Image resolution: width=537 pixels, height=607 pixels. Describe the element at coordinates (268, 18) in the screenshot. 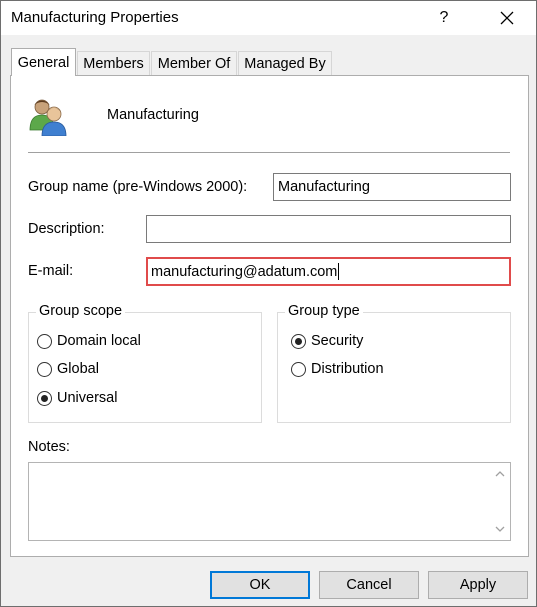

I see `title-bar: Manufacturing Properties ?` at that location.